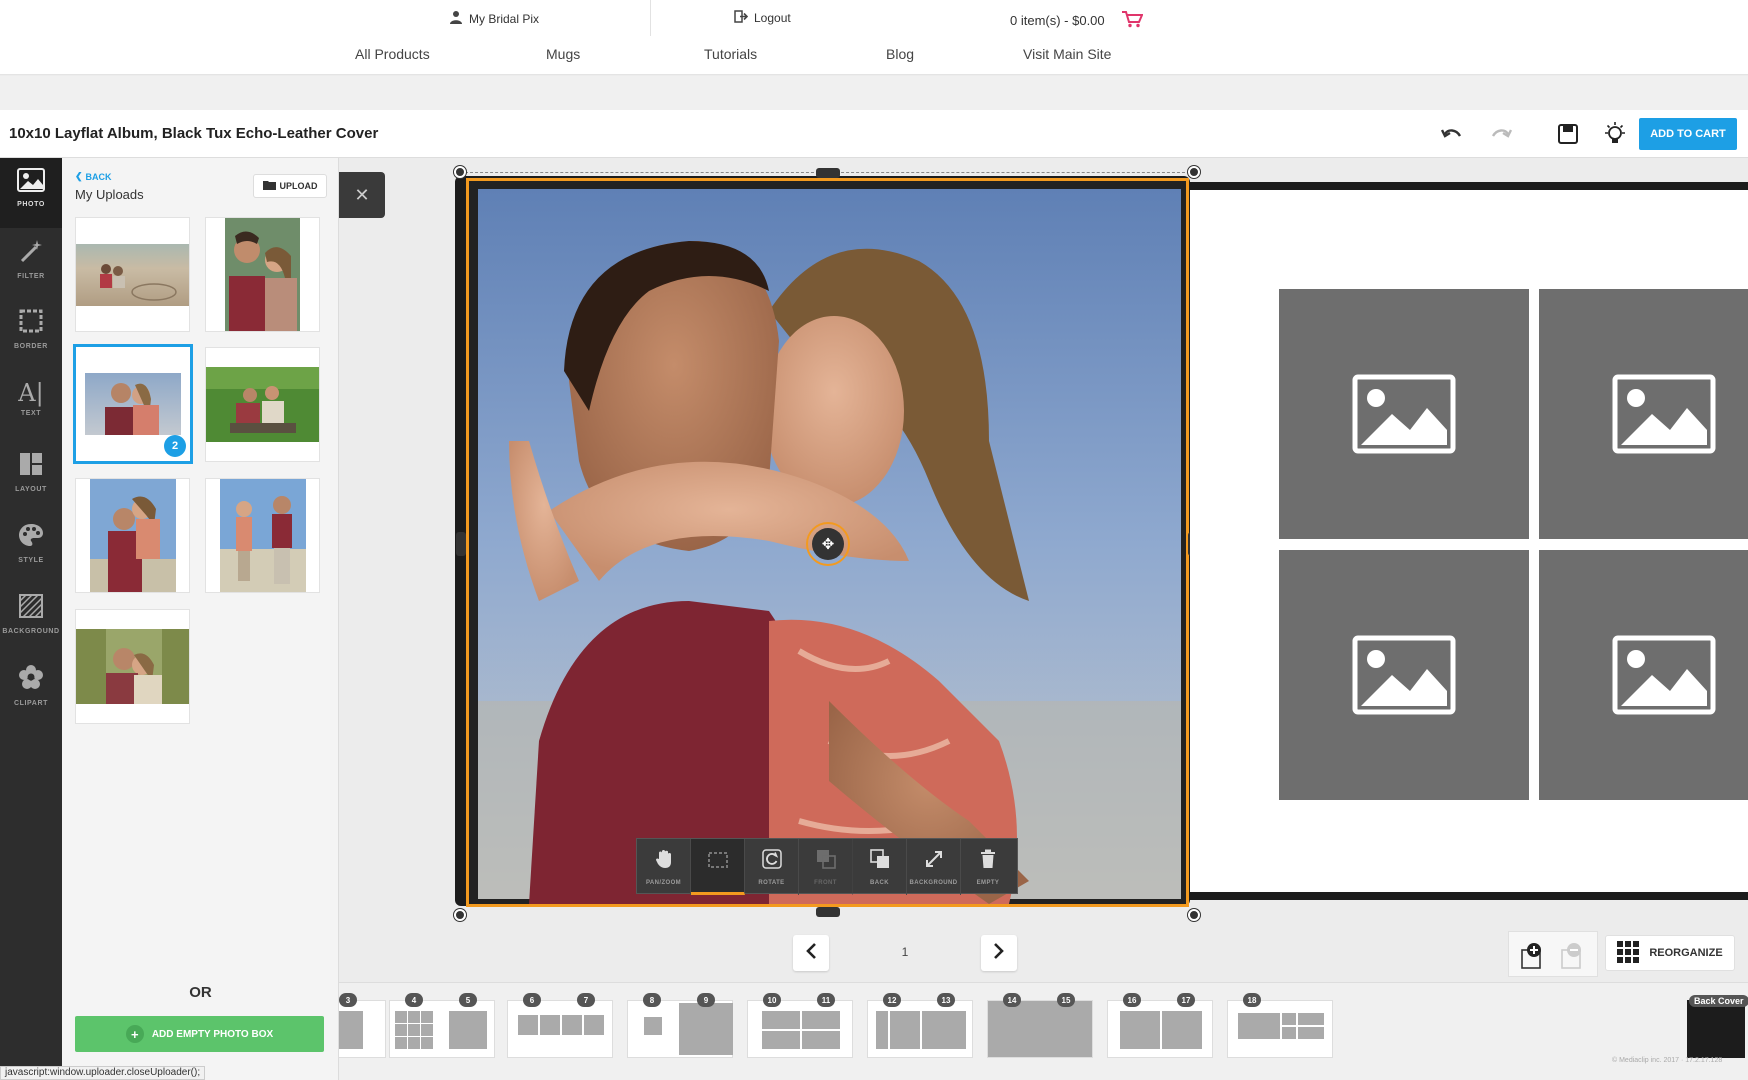 This screenshot has height=1080, width=1748. I want to click on remove-page-icon, so click(1573, 958).